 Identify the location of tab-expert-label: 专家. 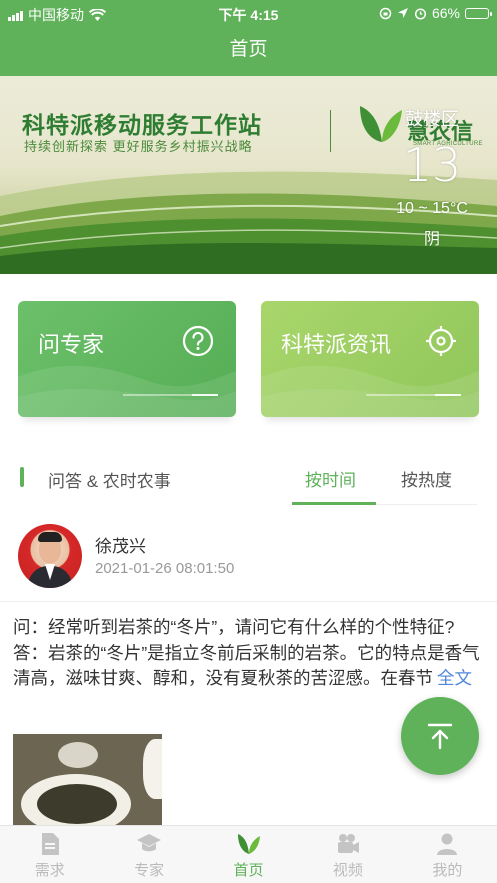
(149, 870).